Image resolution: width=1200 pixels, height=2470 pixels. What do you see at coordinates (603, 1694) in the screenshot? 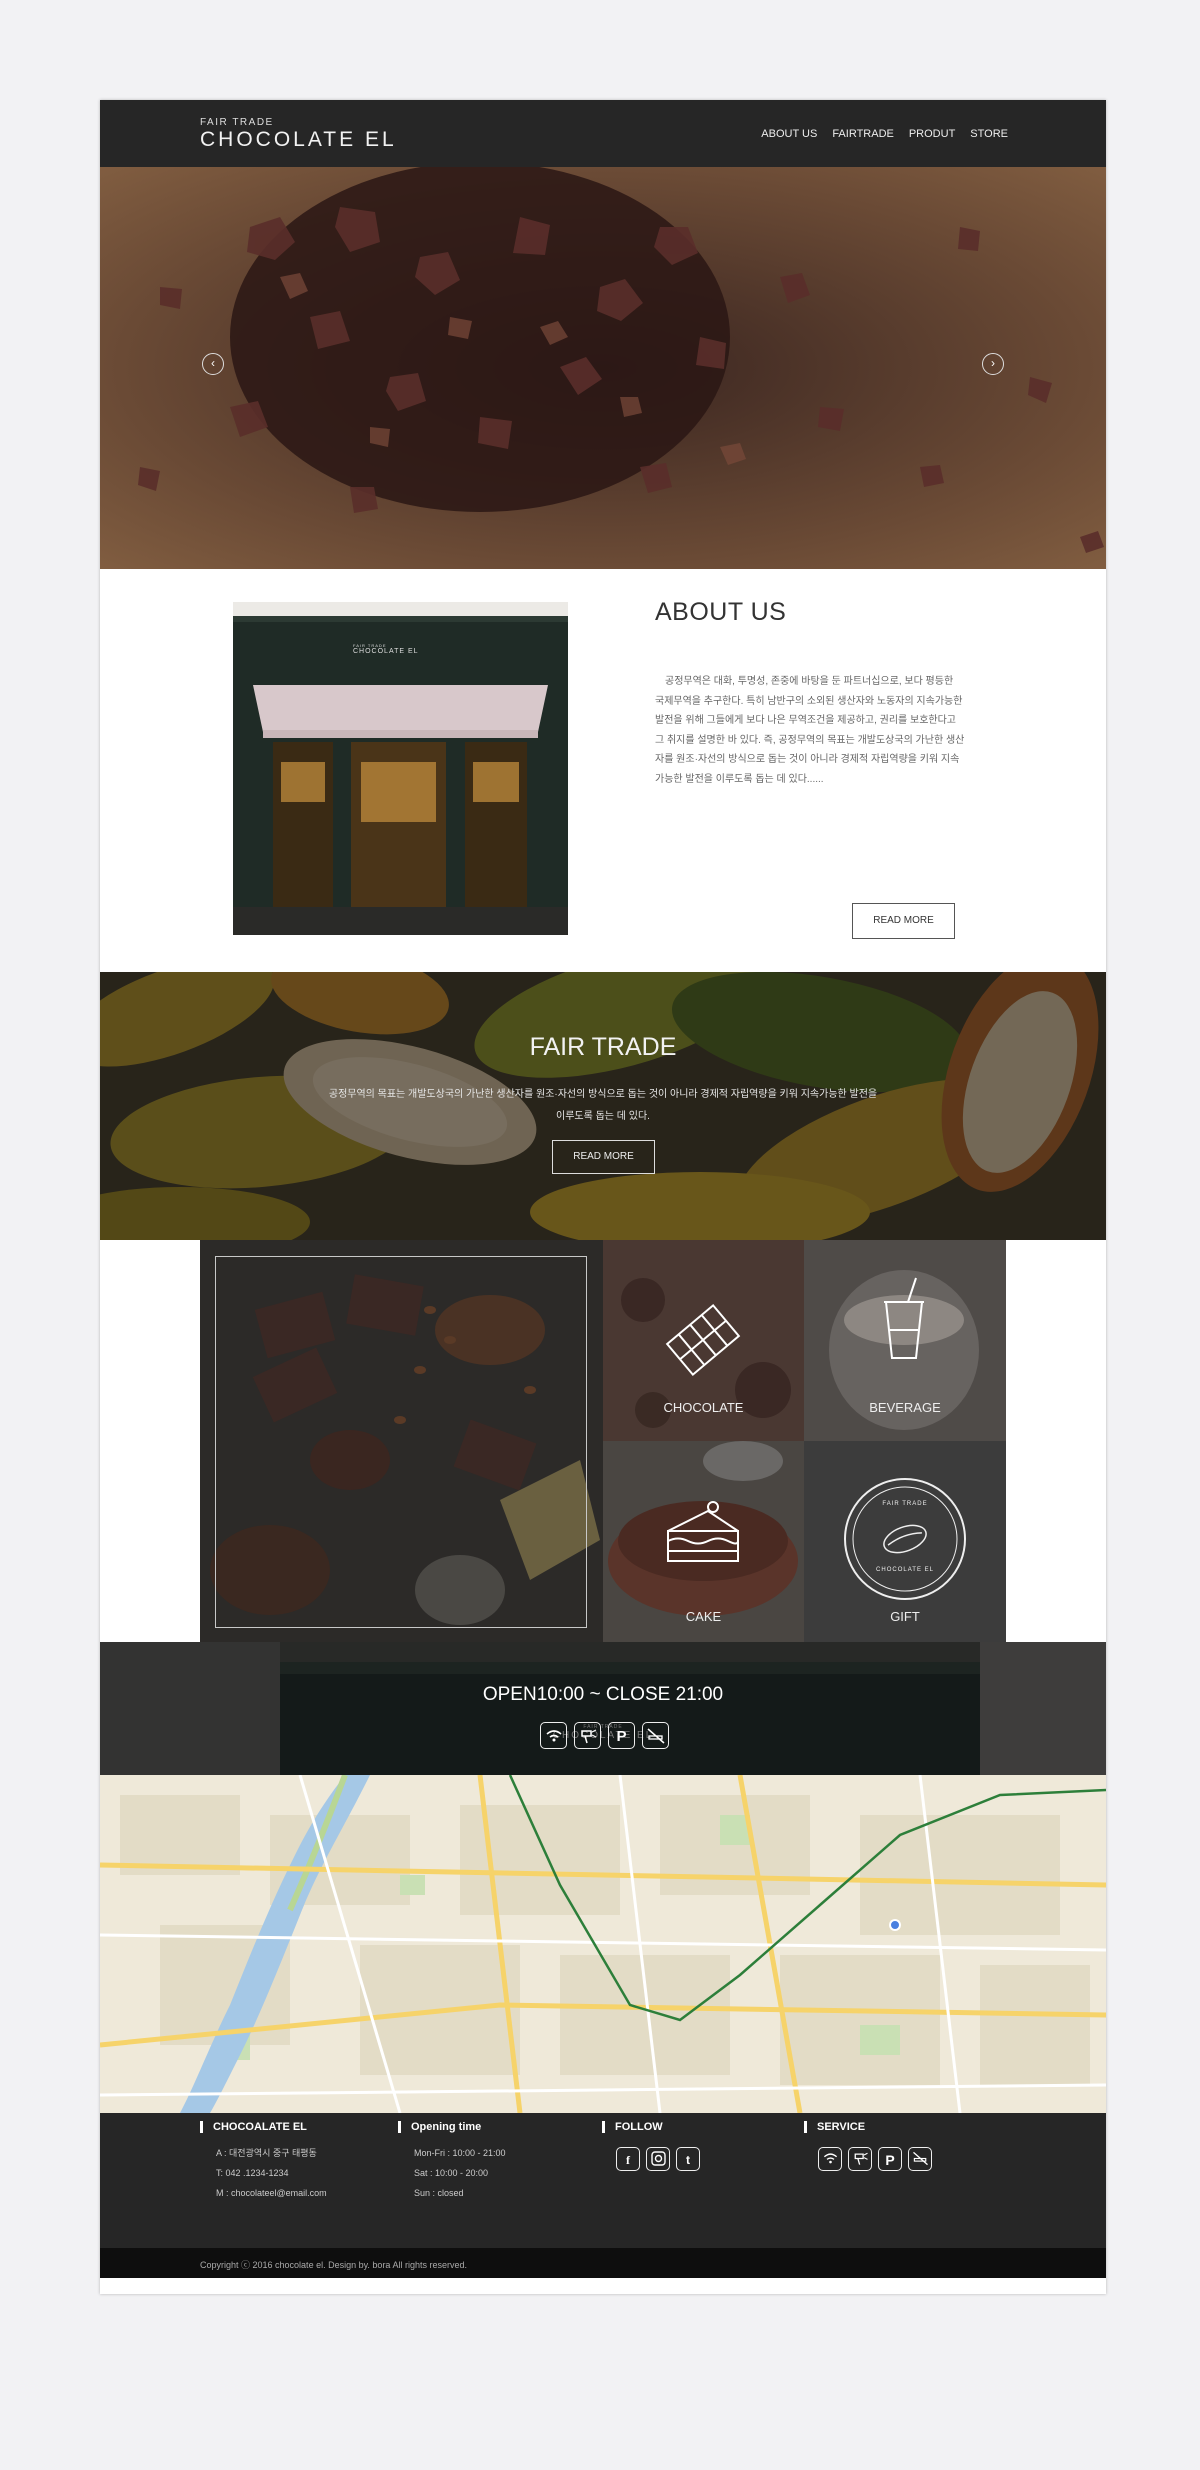
I see `opening-hours: OPEN10:00 ~ CLOSE 21:00` at bounding box center [603, 1694].